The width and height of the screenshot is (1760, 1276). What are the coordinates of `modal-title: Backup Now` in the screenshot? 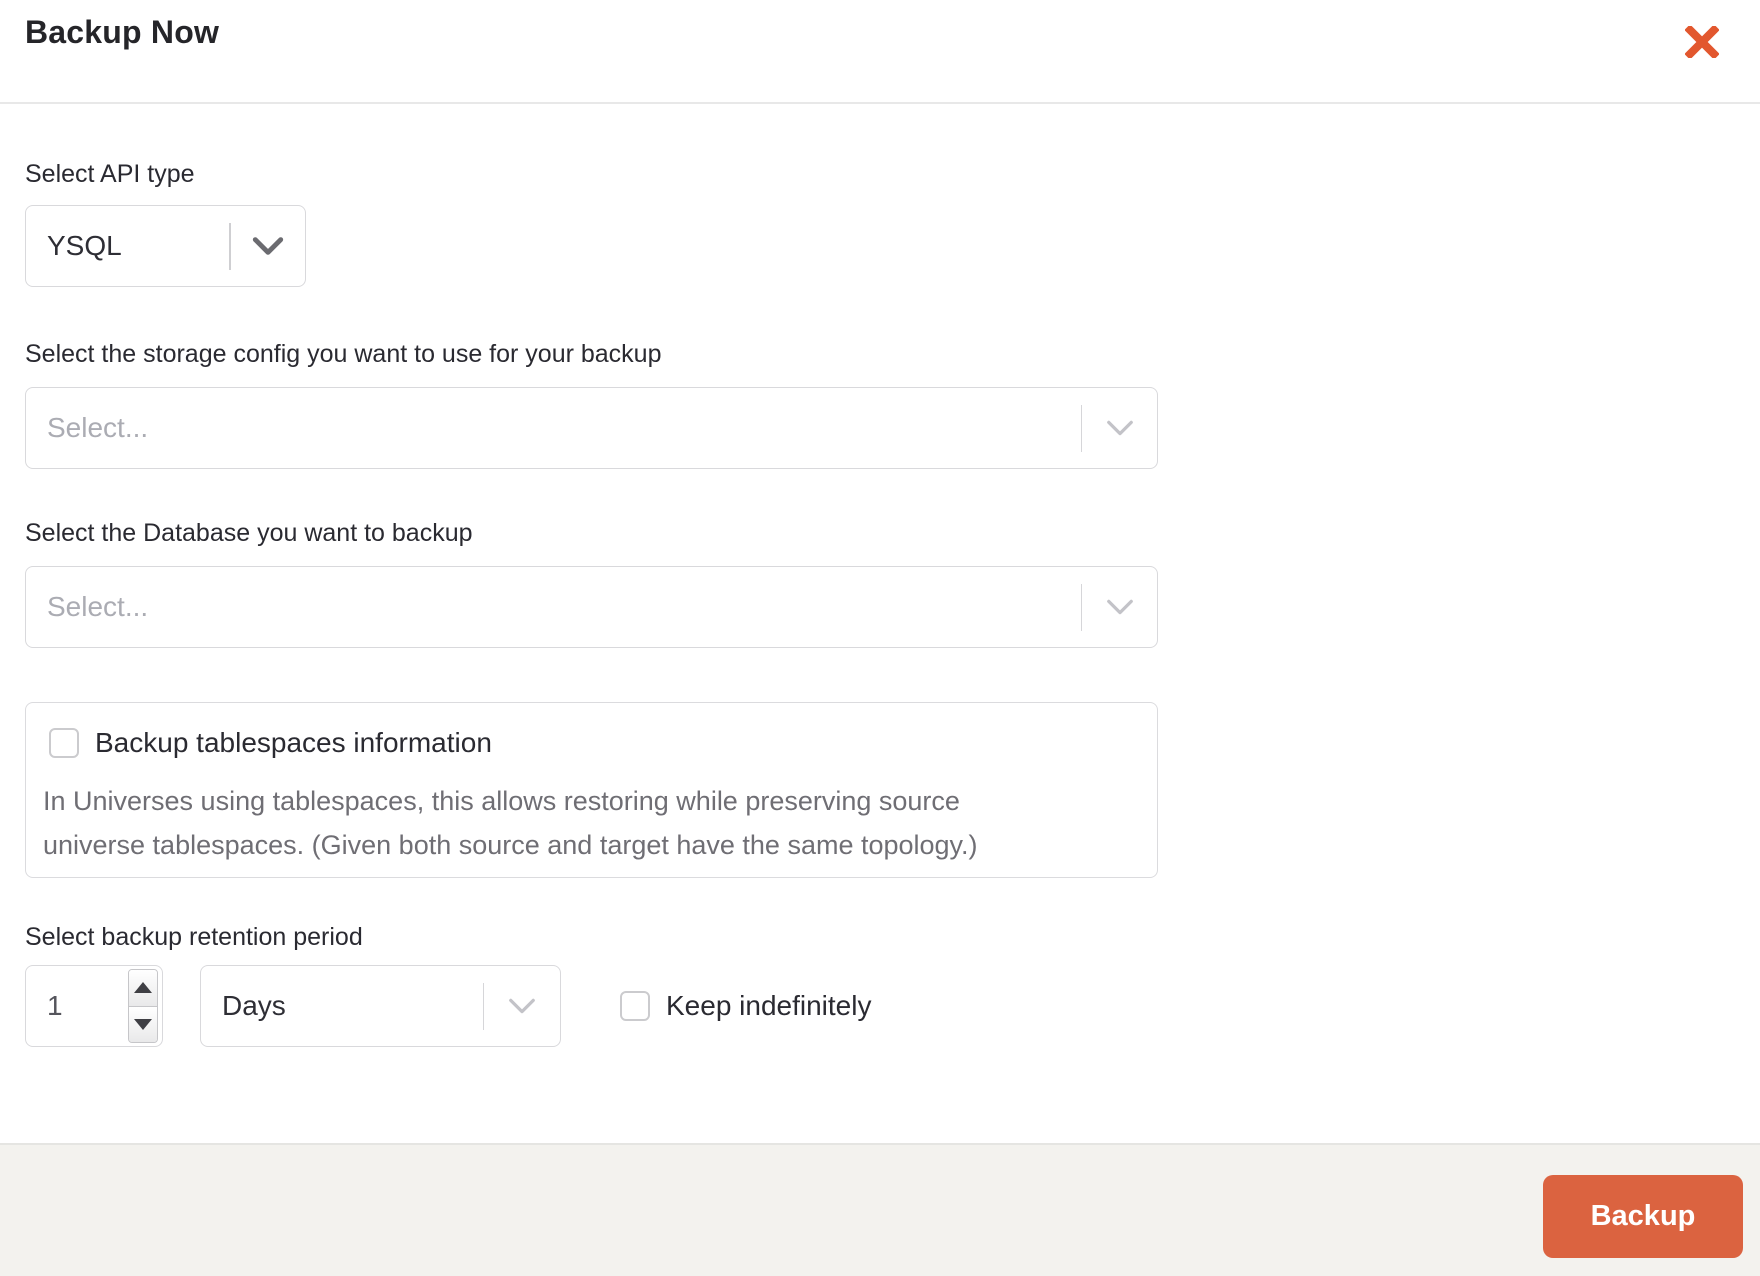 It's located at (122, 32).